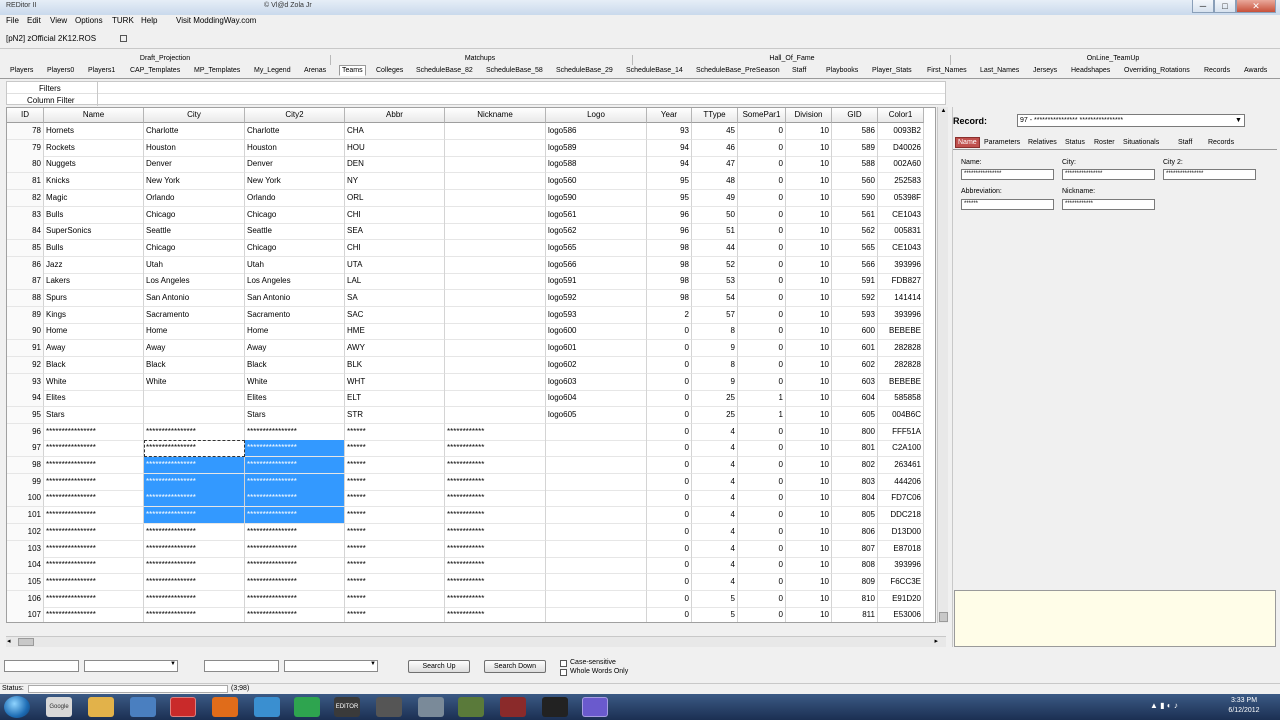  I want to click on cell-ttype: 9, so click(715, 349).